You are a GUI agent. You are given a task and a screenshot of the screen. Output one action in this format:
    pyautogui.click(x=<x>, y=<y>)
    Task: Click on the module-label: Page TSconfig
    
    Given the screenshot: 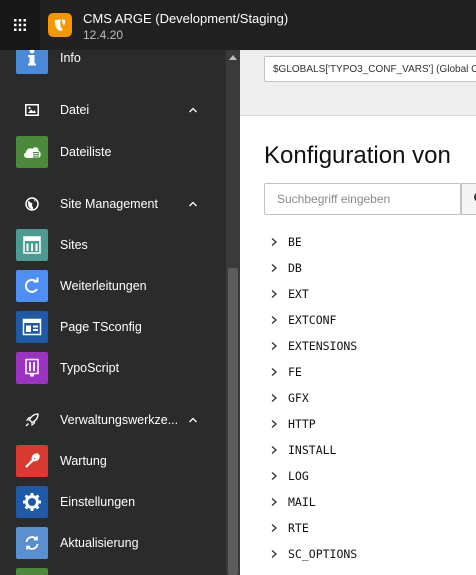 What is the action you would take?
    pyautogui.click(x=101, y=327)
    